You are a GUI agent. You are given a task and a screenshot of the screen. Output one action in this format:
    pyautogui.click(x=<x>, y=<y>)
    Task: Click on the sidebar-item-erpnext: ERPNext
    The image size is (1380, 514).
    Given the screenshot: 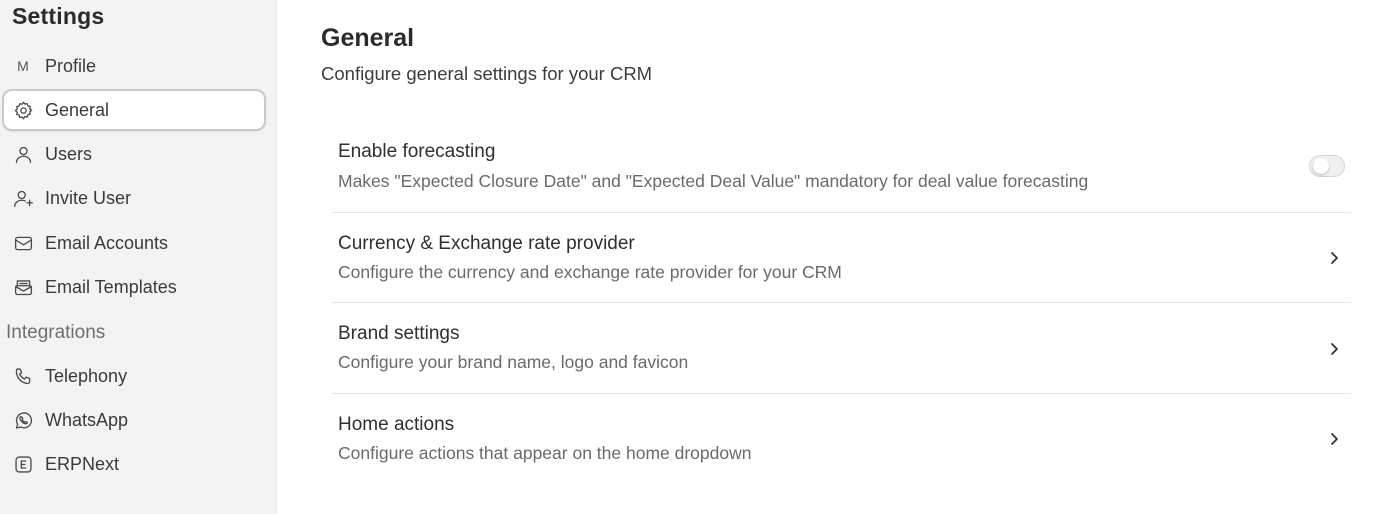 What is the action you would take?
    pyautogui.click(x=134, y=464)
    